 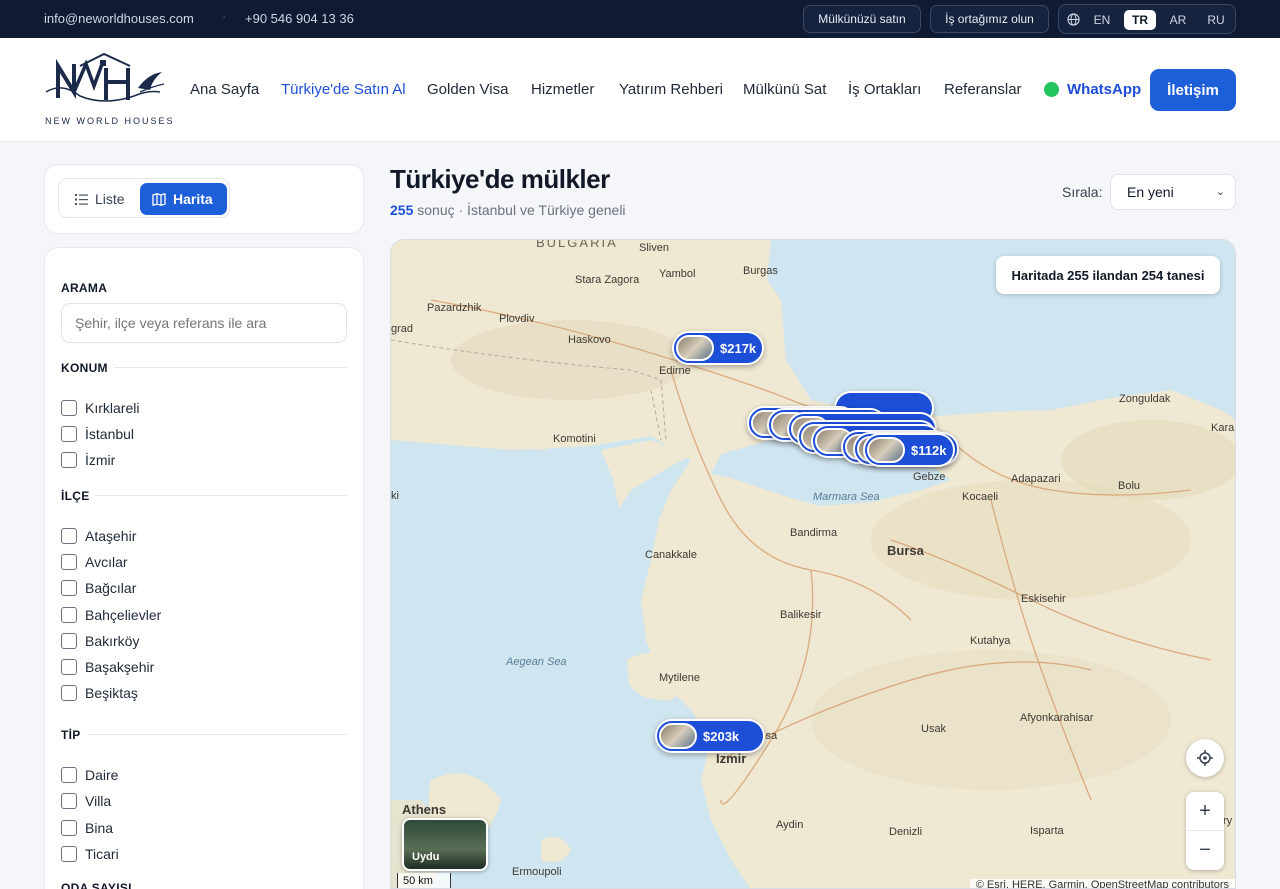 I want to click on map-label: Plovdiv, so click(x=517, y=319).